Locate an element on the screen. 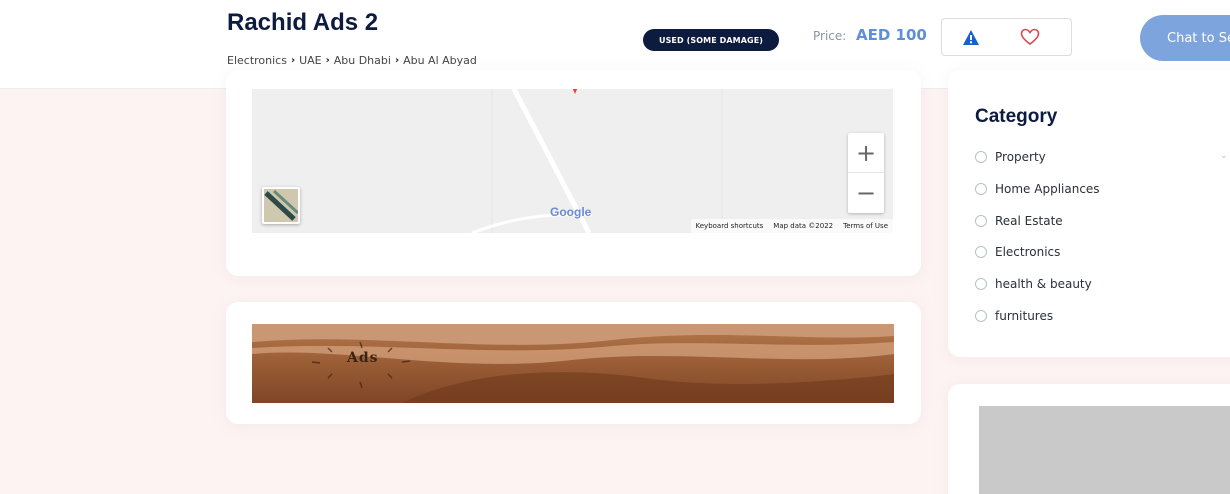  ad-title: Rachid Ads 2 is located at coordinates (303, 22).